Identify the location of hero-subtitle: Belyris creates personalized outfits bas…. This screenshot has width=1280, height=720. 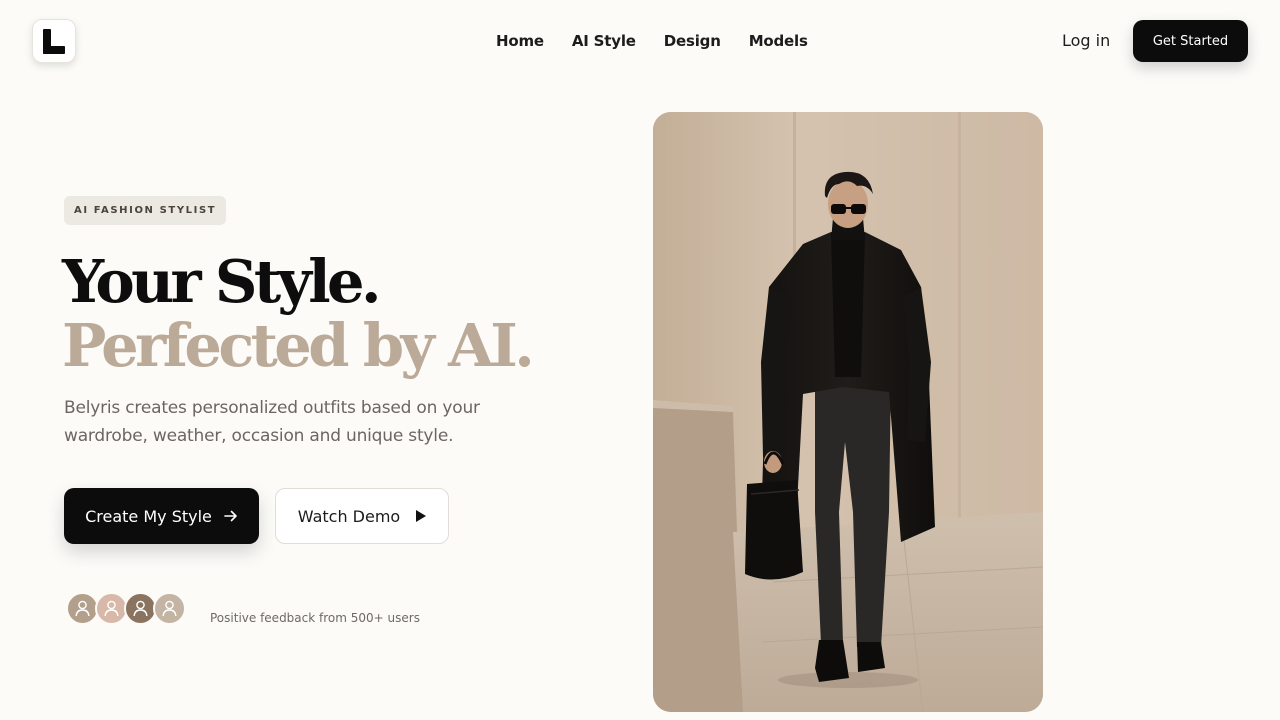
(272, 422).